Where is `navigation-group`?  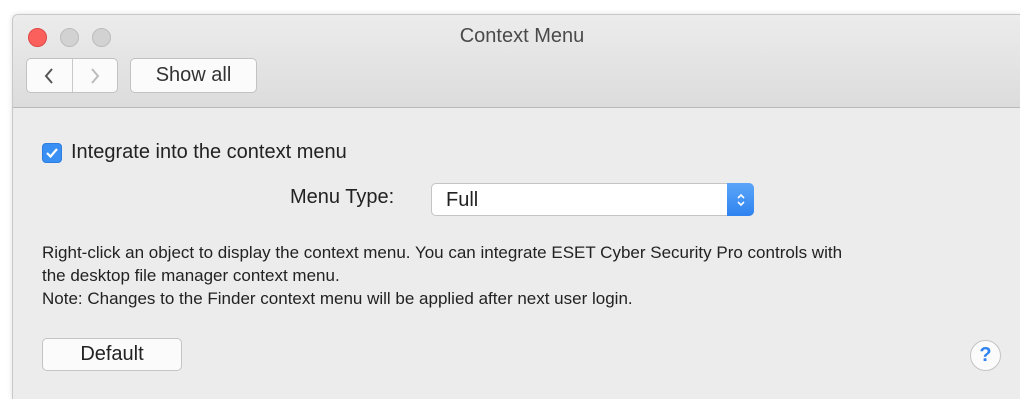 navigation-group is located at coordinates (72, 75).